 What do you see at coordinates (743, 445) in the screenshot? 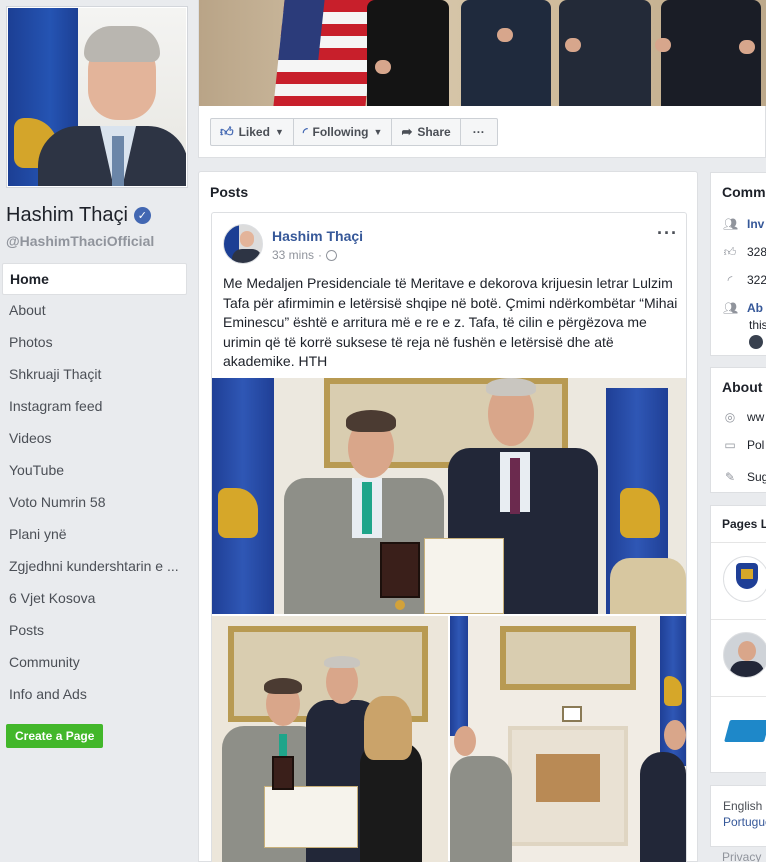
I see `about-row-category: ▭ Pol` at bounding box center [743, 445].